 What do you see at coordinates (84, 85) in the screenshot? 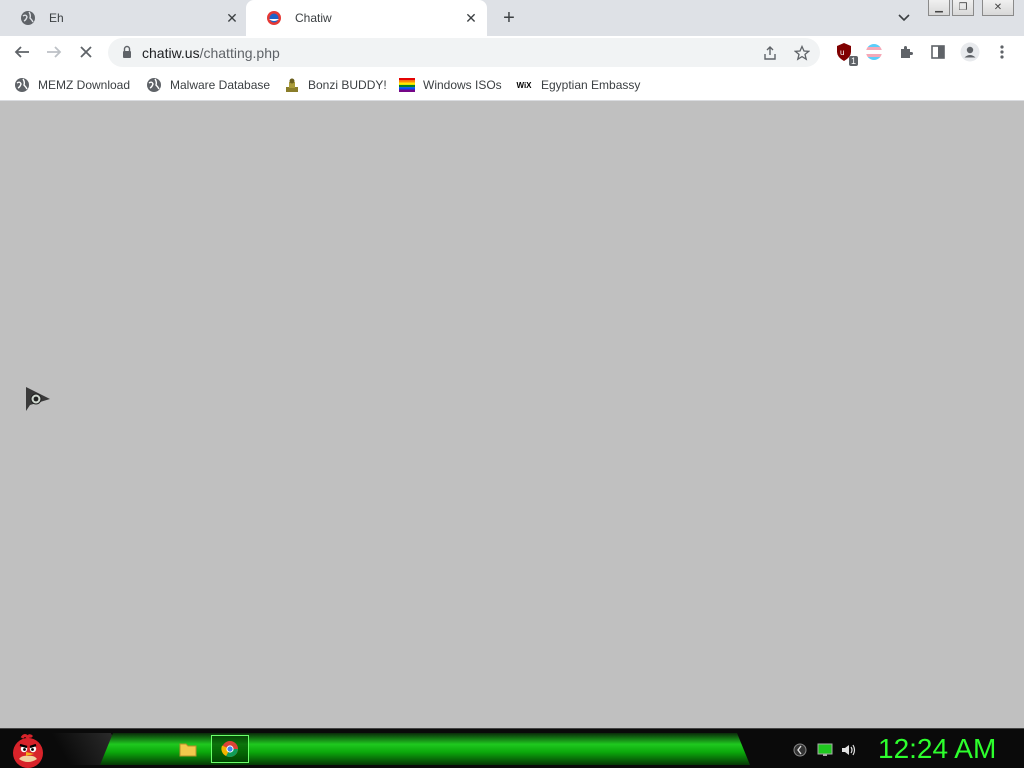
I see `bookmark-label: MEMZ Download` at bounding box center [84, 85].